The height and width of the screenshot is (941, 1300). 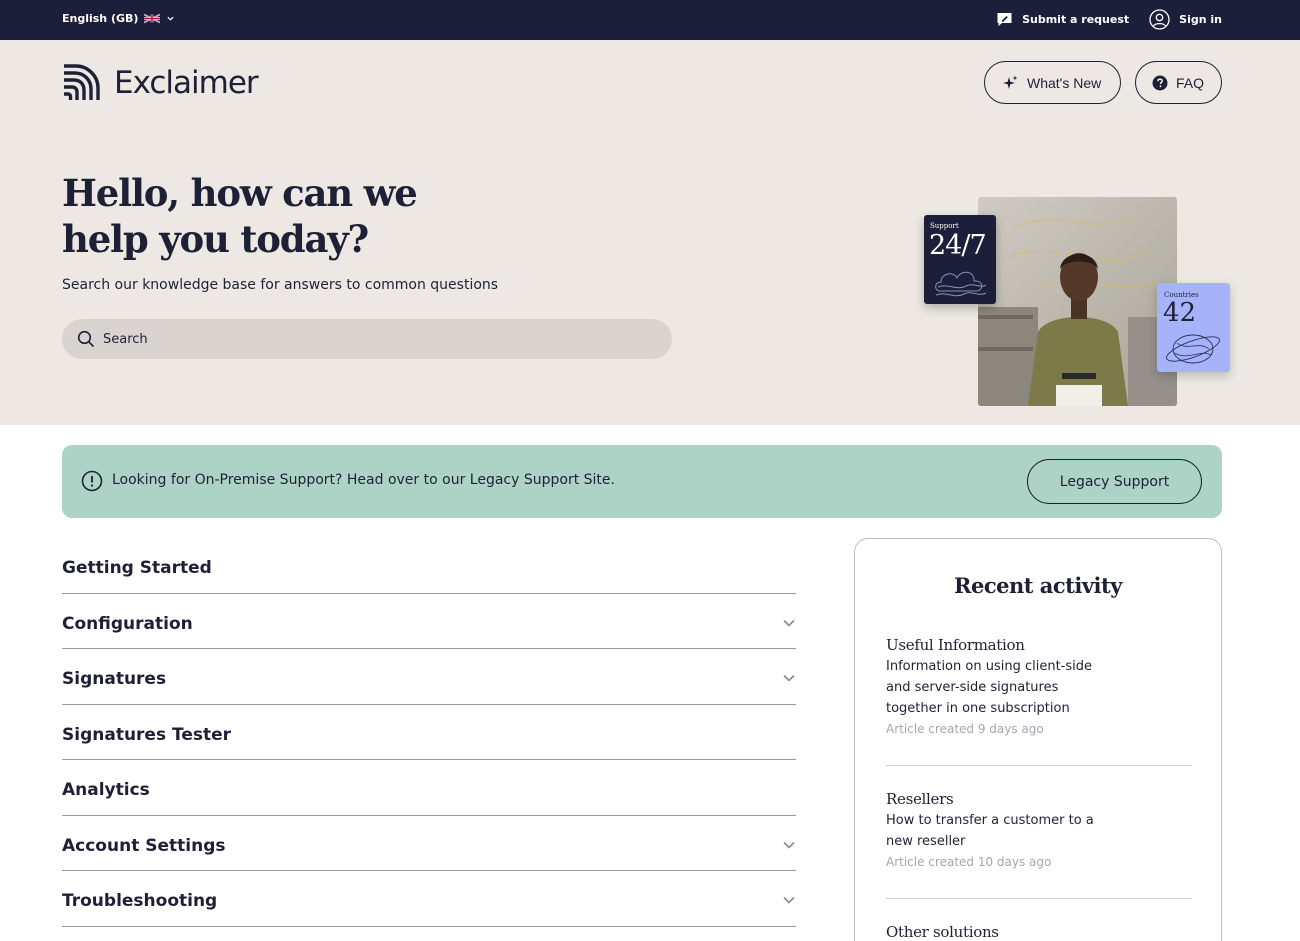 I want to click on activity-category-link: Resellers, so click(x=1039, y=799).